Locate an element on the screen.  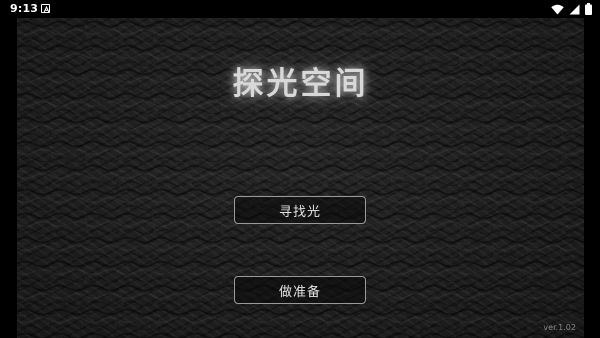
prepare-button: 做准备 is located at coordinates (300, 290).